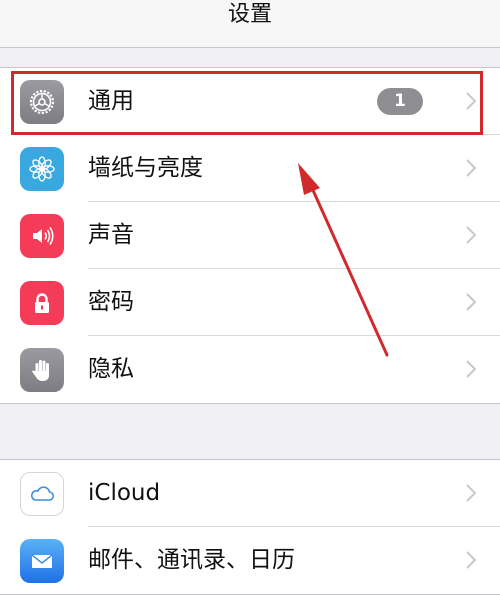  I want to click on settings-item-label: 声音, so click(111, 235).